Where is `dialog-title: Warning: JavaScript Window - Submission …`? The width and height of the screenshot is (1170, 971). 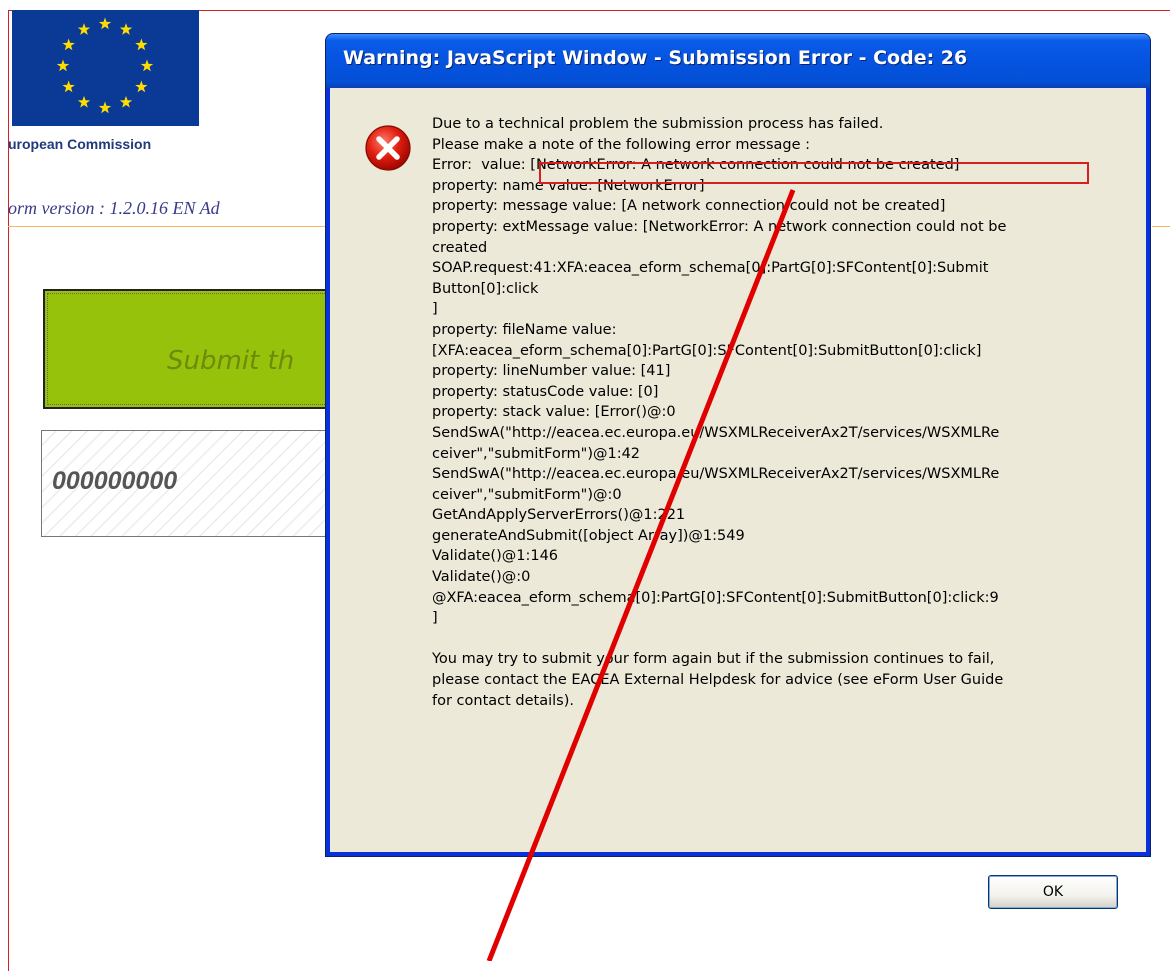 dialog-title: Warning: JavaScript Window - Submission … is located at coordinates (655, 58).